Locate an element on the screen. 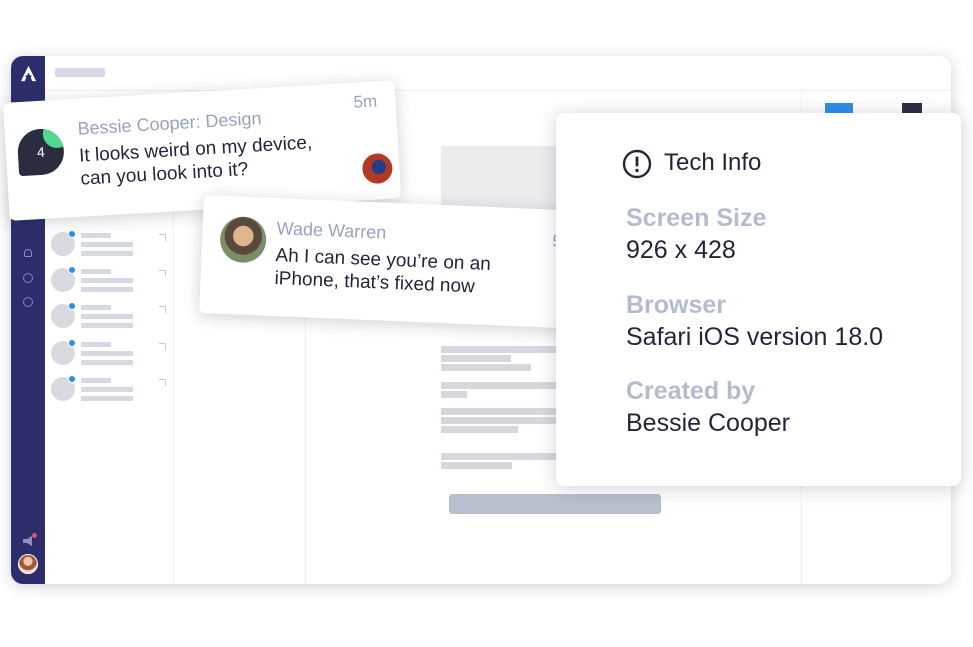  header-divider is located at coordinates (498, 90).